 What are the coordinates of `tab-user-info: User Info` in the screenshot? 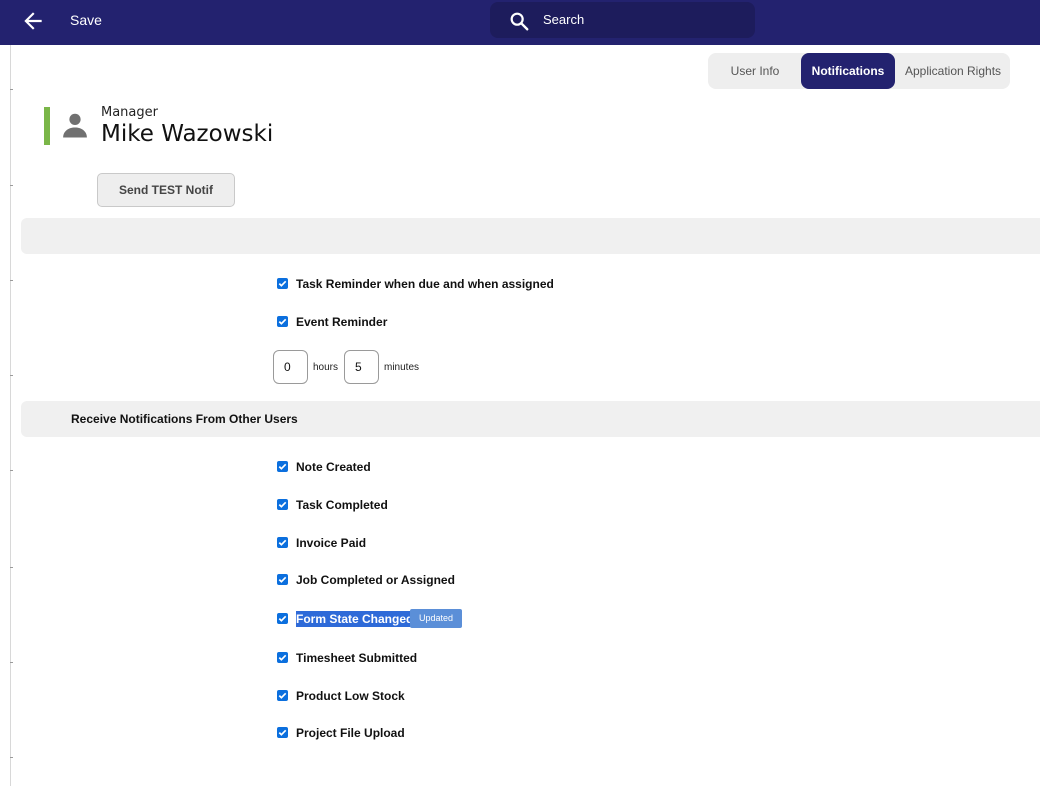 It's located at (755, 71).